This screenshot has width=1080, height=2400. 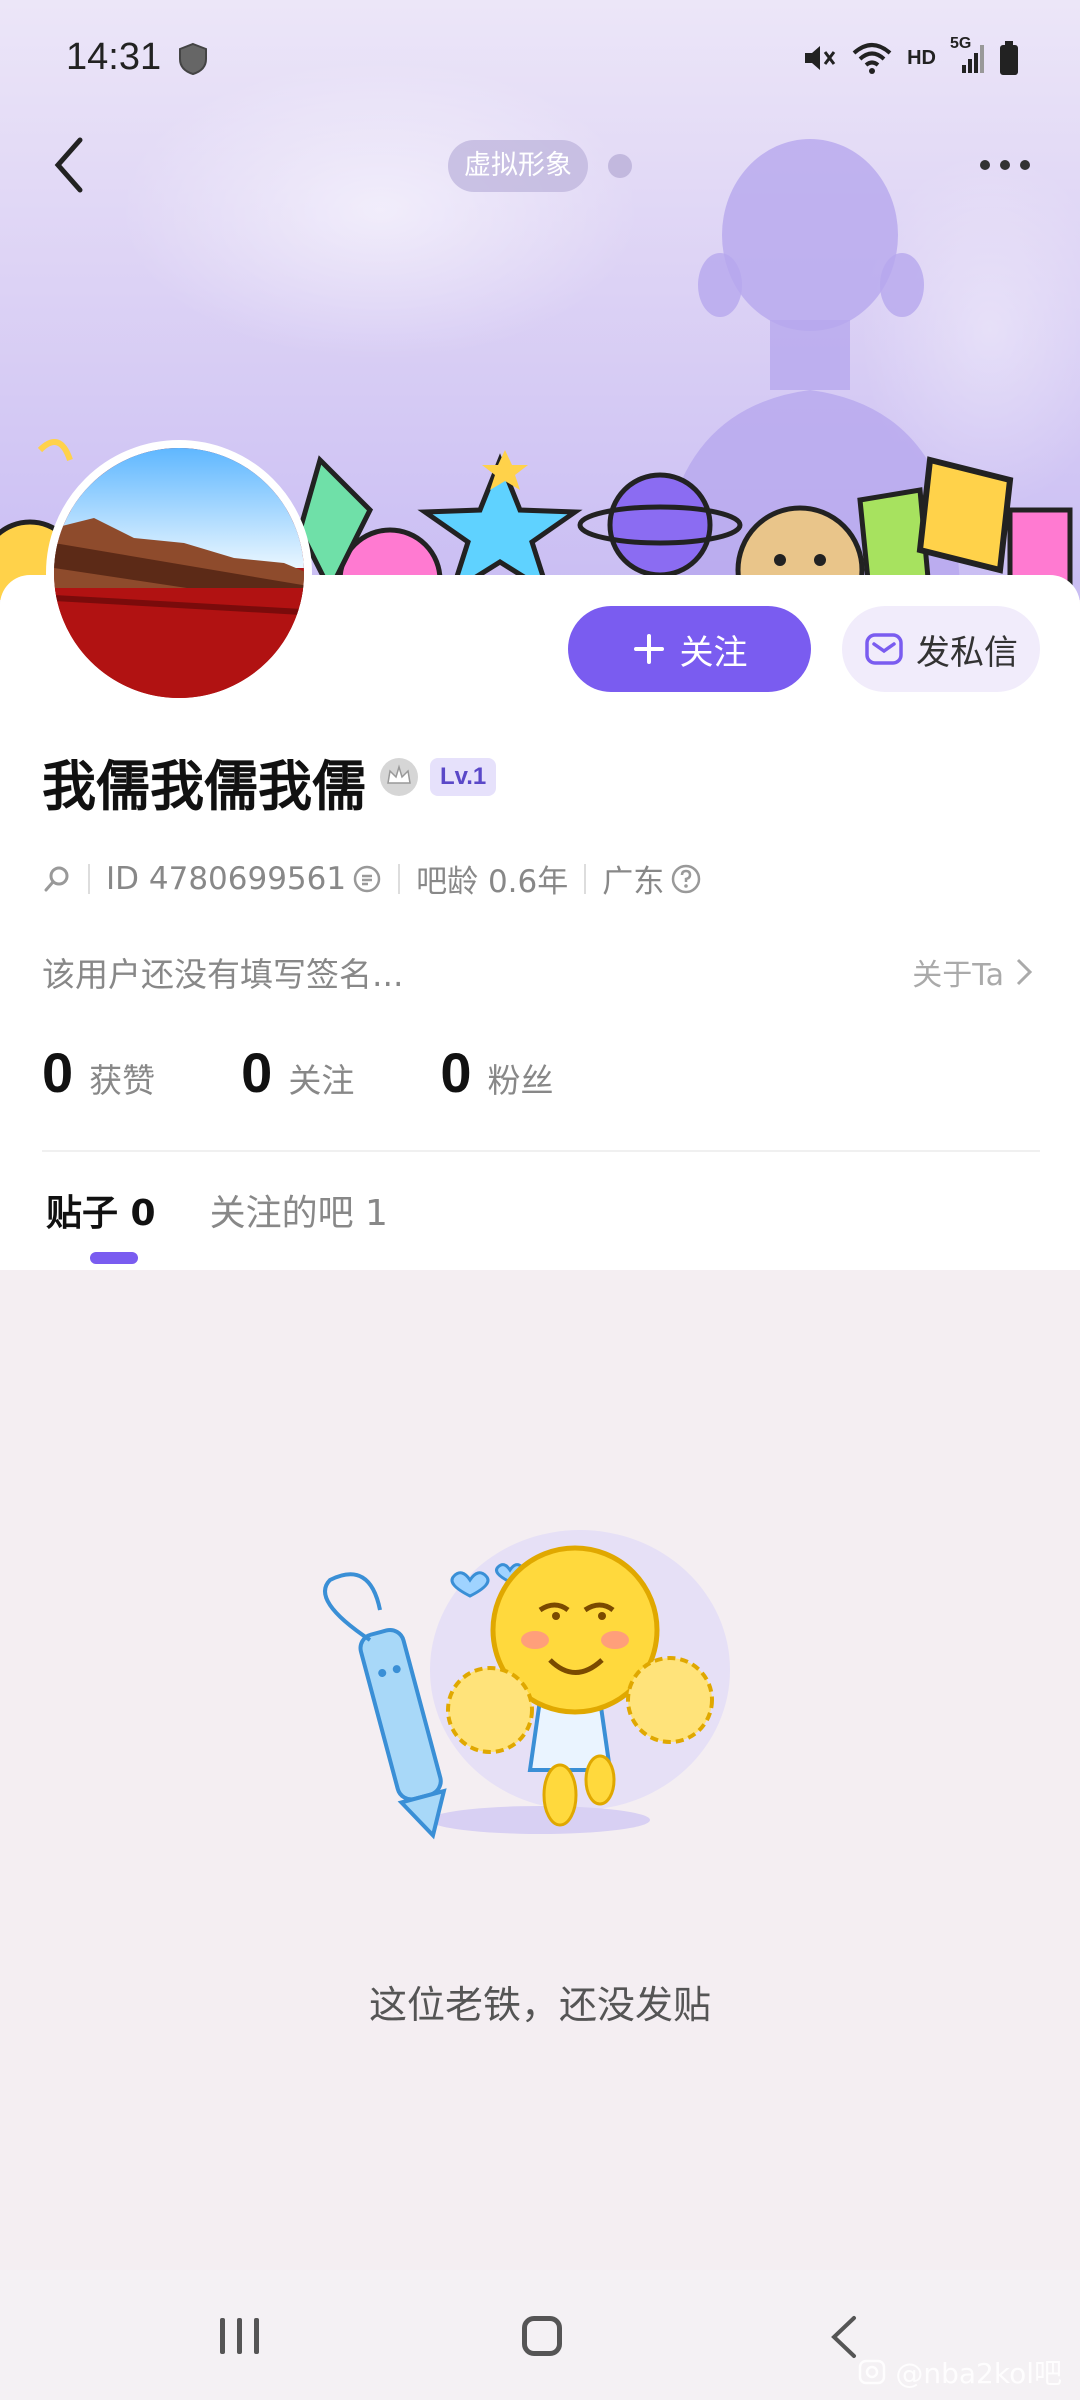 I want to click on recent-apps-icon, so click(x=222, y=2336).